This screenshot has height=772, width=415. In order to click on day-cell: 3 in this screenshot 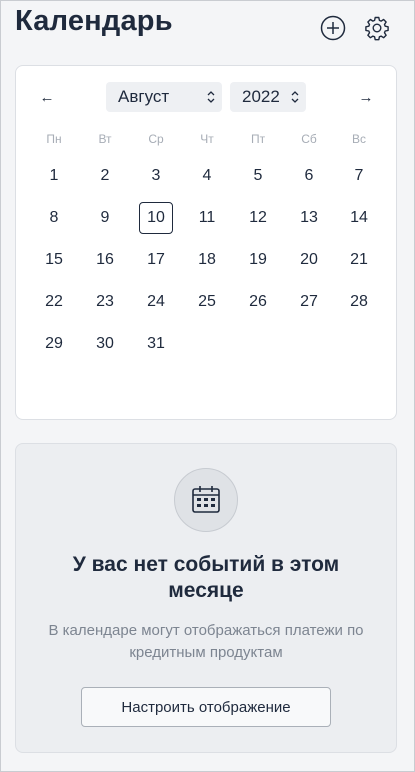, I will do `click(156, 176)`.